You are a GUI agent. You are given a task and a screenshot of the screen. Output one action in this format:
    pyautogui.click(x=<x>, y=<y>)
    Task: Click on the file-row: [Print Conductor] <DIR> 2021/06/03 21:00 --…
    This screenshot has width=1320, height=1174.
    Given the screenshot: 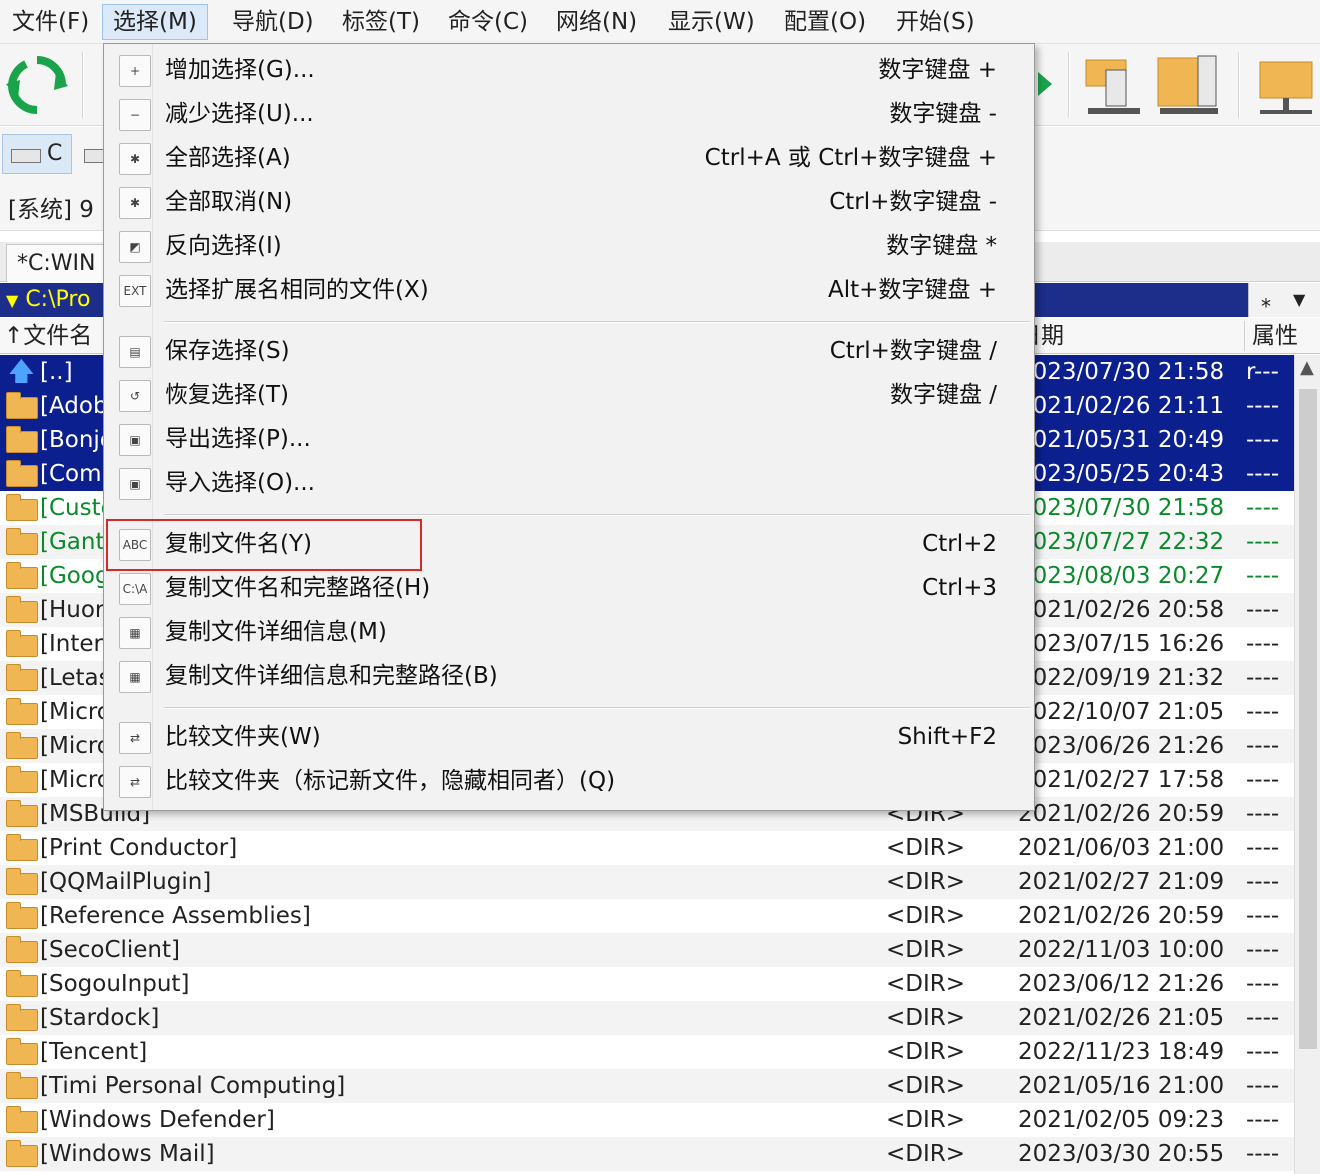 What is the action you would take?
    pyautogui.click(x=647, y=848)
    